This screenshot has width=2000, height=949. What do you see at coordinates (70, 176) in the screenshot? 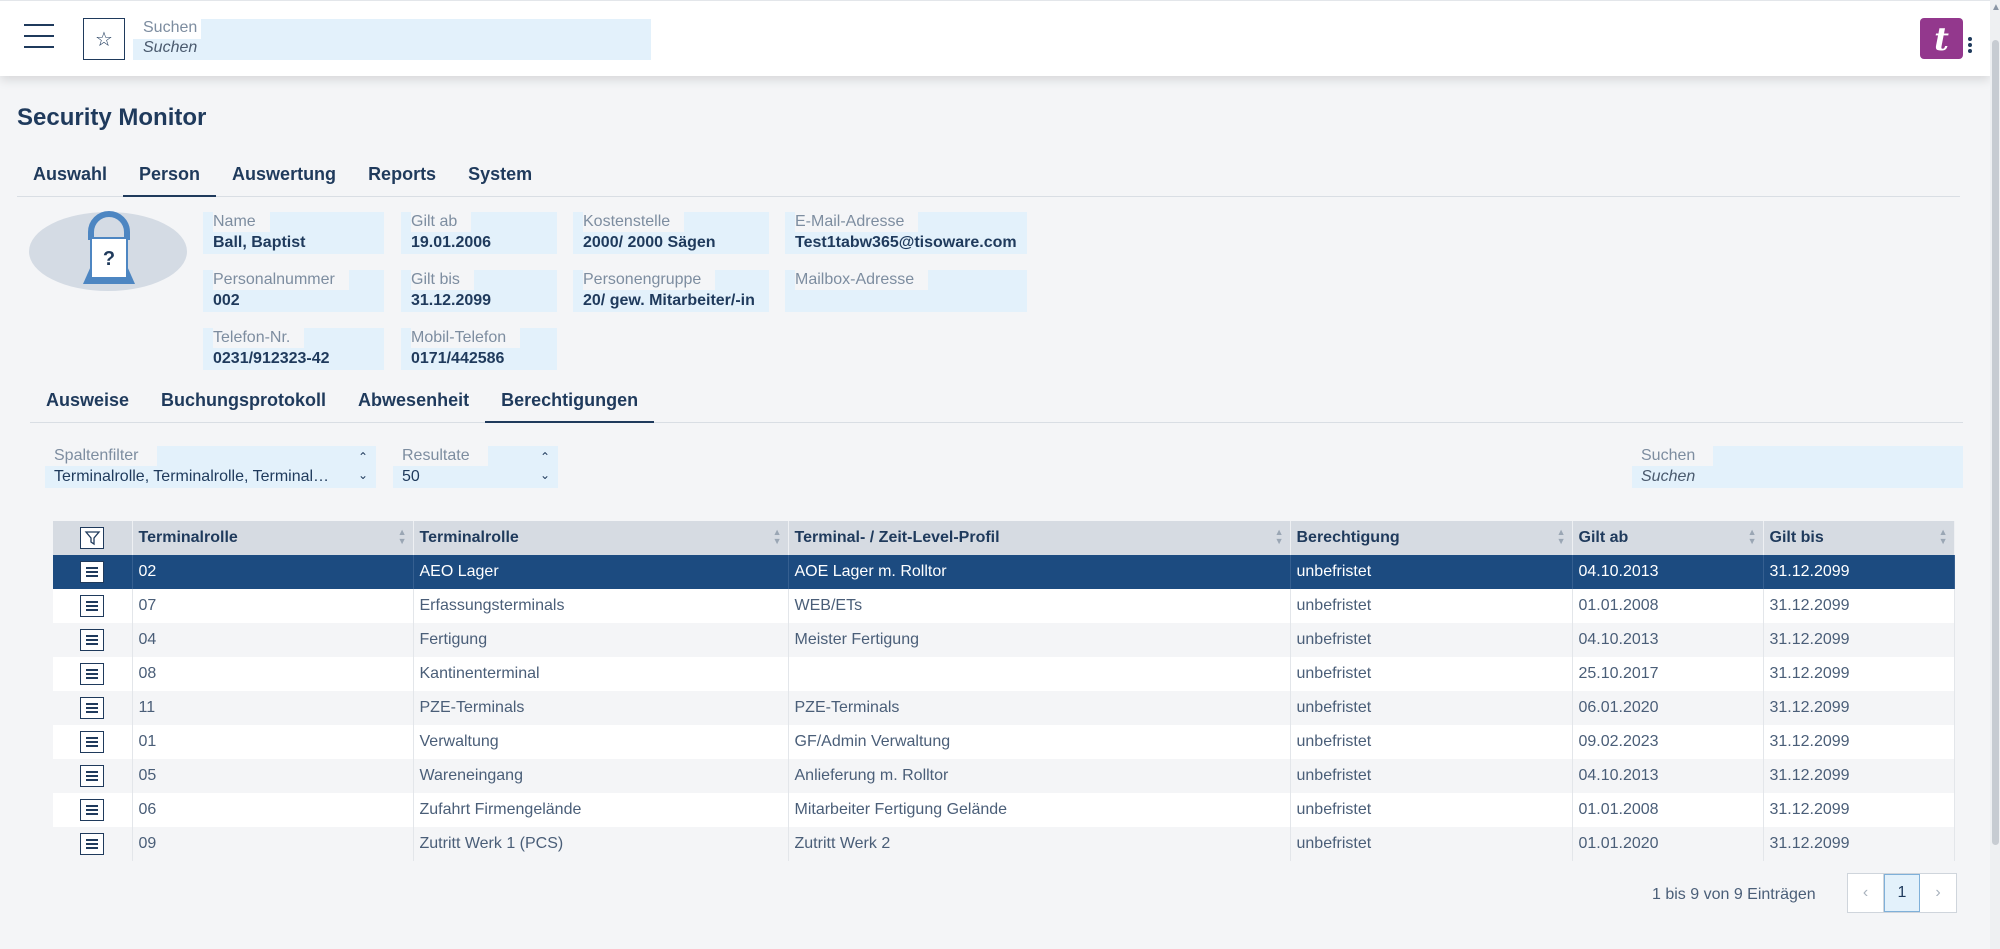
I see `tab-auswahl: Auswahl` at bounding box center [70, 176].